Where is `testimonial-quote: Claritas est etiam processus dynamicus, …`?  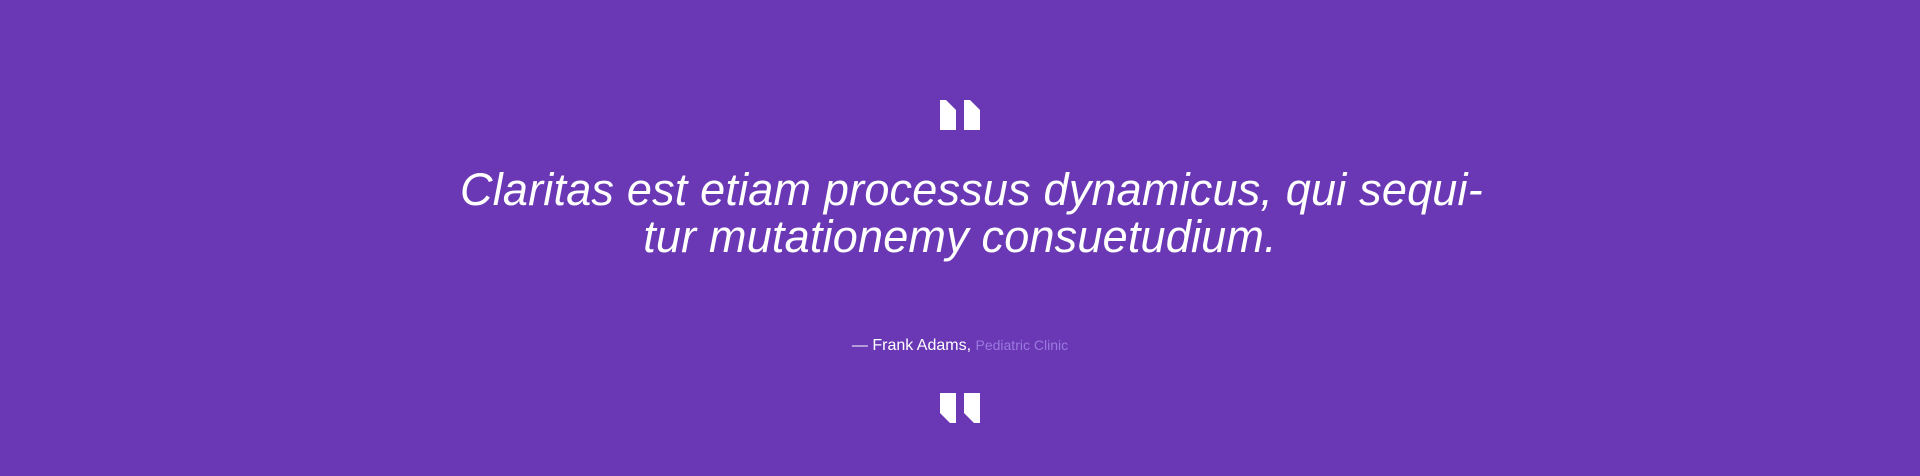
testimonial-quote: Claritas est etiam processus dynamicus, … is located at coordinates (971, 213).